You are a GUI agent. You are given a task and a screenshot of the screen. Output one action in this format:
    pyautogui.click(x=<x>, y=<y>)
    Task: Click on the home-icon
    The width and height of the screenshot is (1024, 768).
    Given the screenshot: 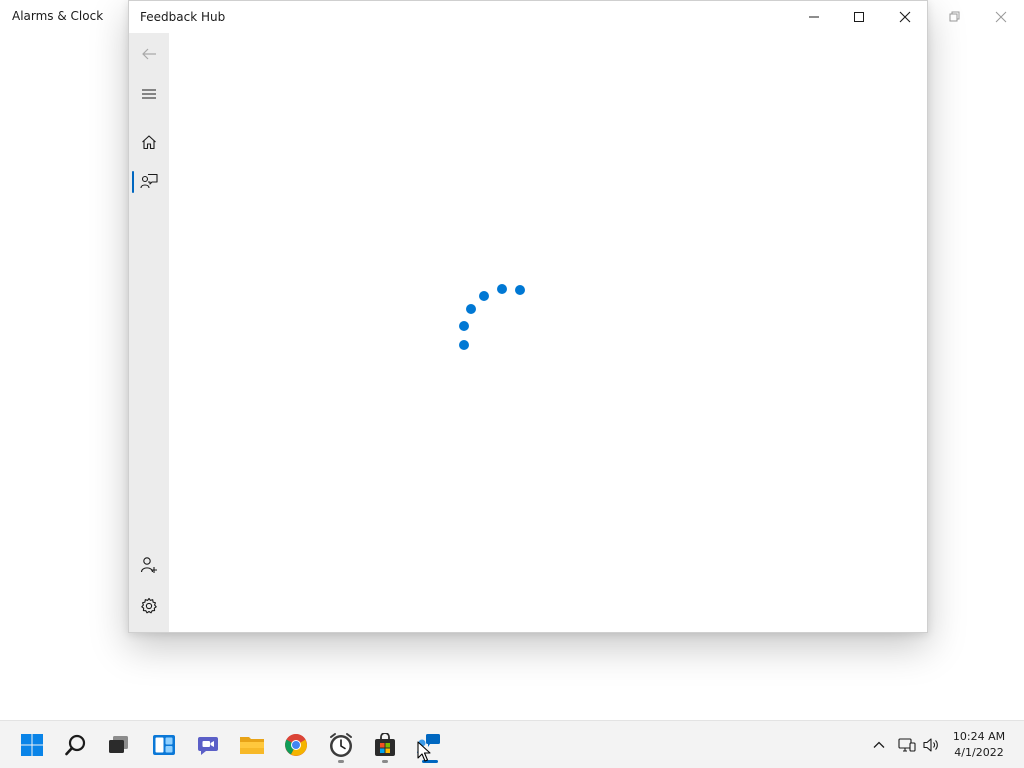 What is the action you would take?
    pyautogui.click(x=149, y=142)
    